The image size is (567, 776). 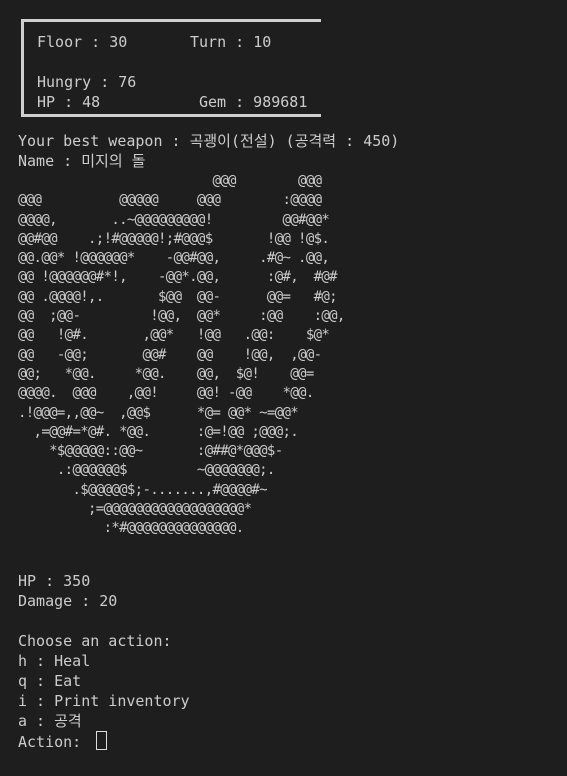 What do you see at coordinates (49, 681) in the screenshot?
I see `action-eat: q : Eat` at bounding box center [49, 681].